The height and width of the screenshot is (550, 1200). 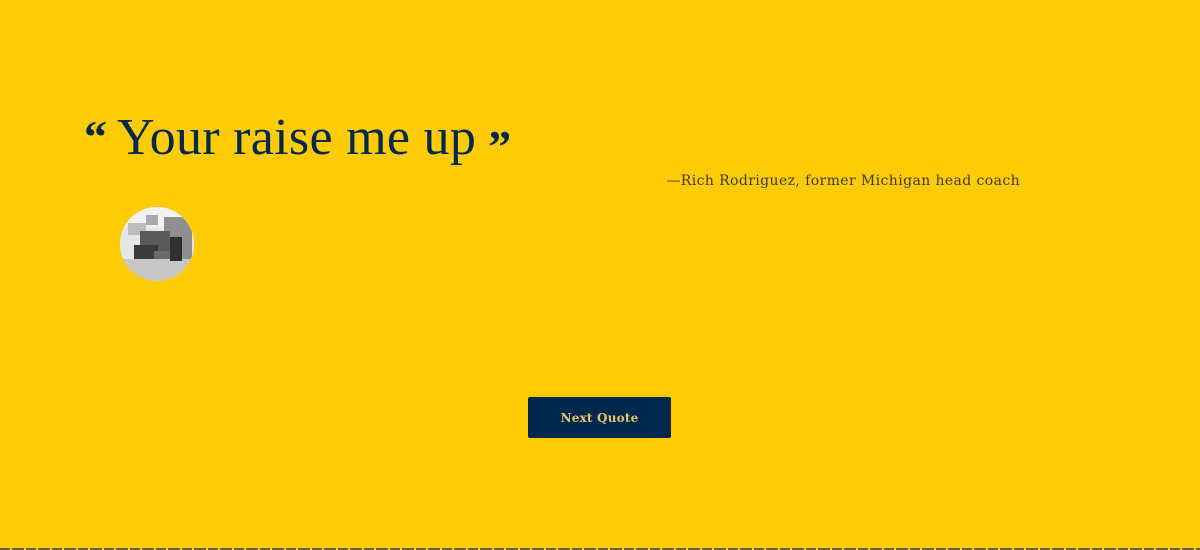 I want to click on open-quote-mark: “, so click(x=95, y=136).